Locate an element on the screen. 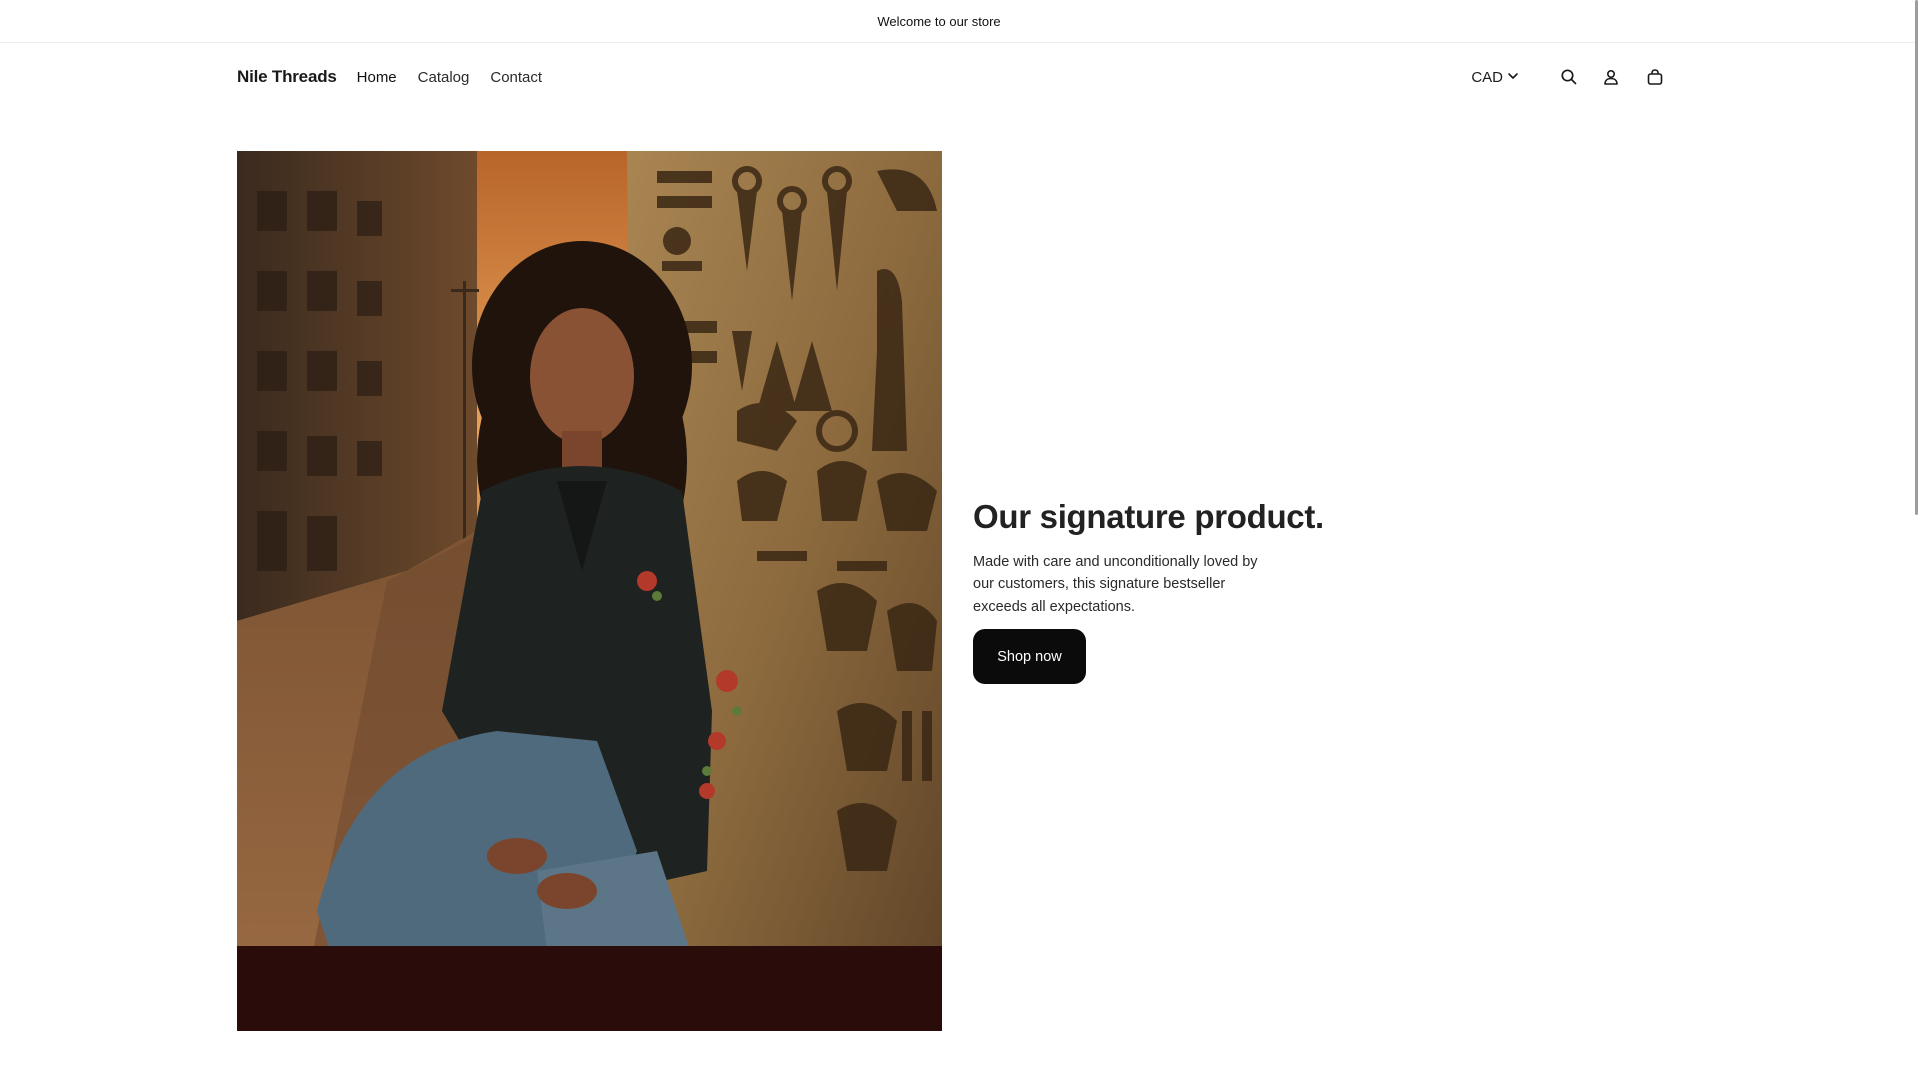  search-icon is located at coordinates (1569, 77).